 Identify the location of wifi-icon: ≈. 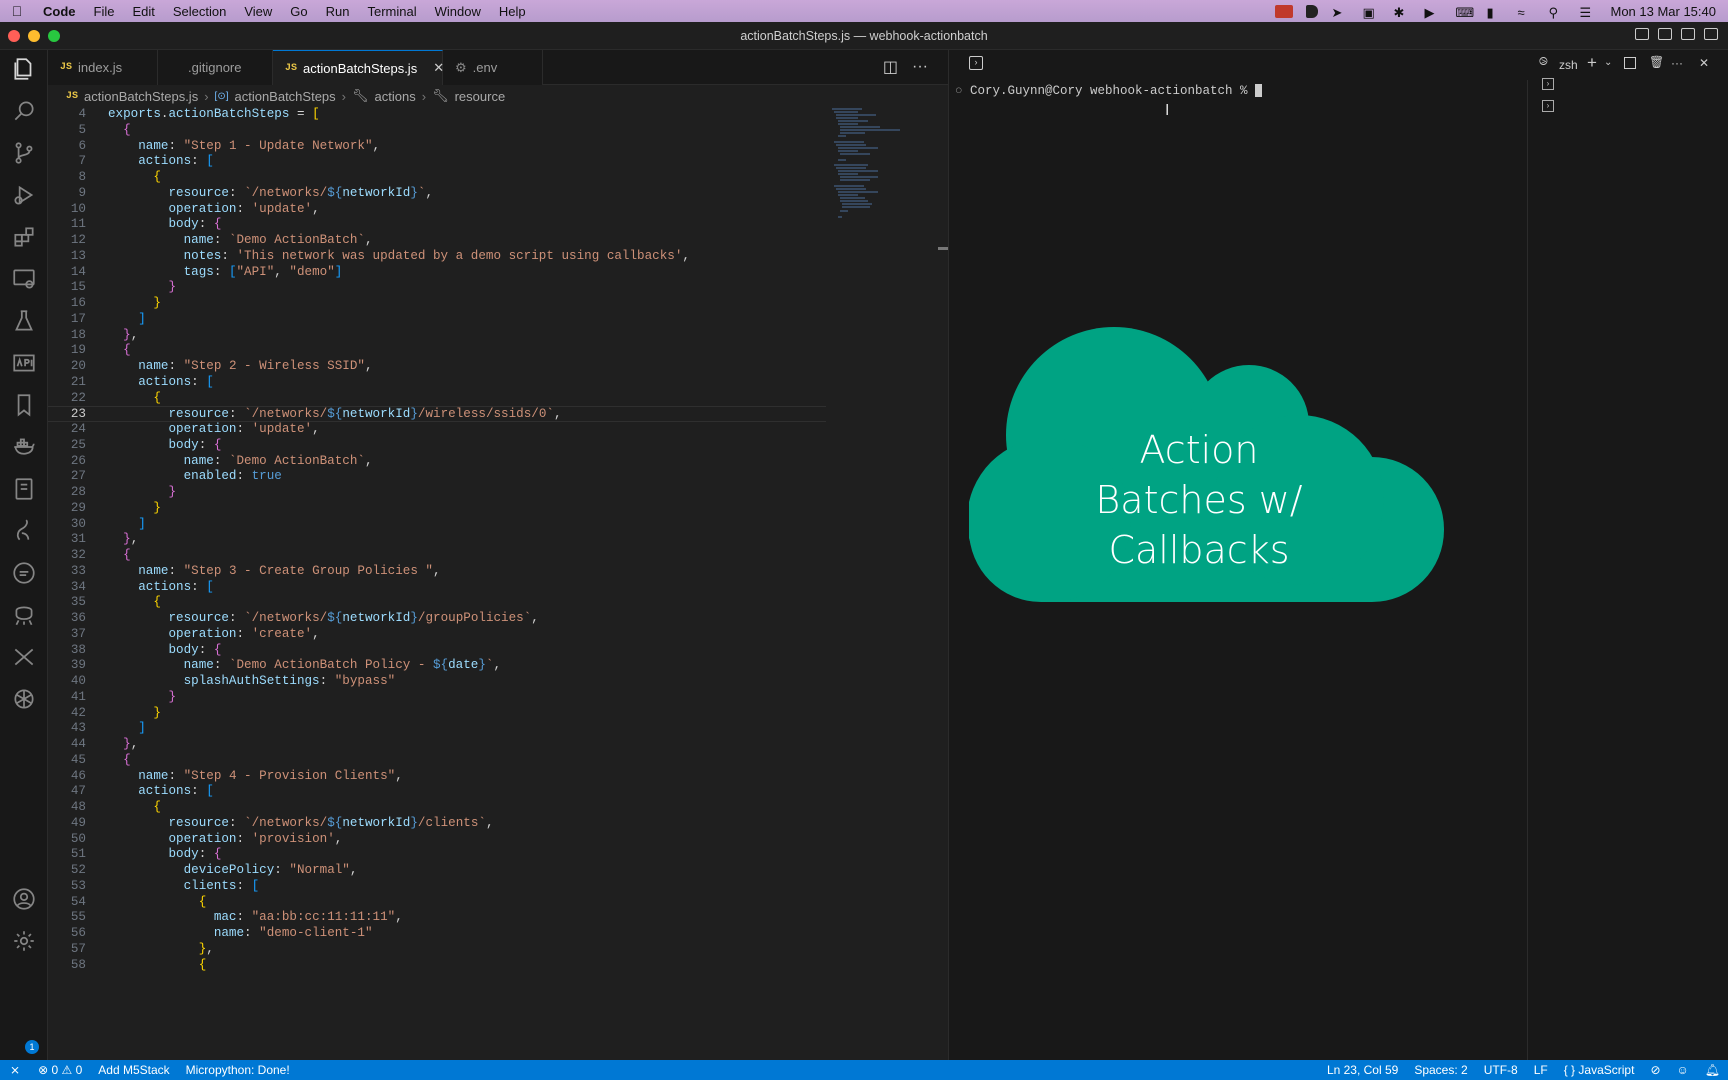
(1526, 12).